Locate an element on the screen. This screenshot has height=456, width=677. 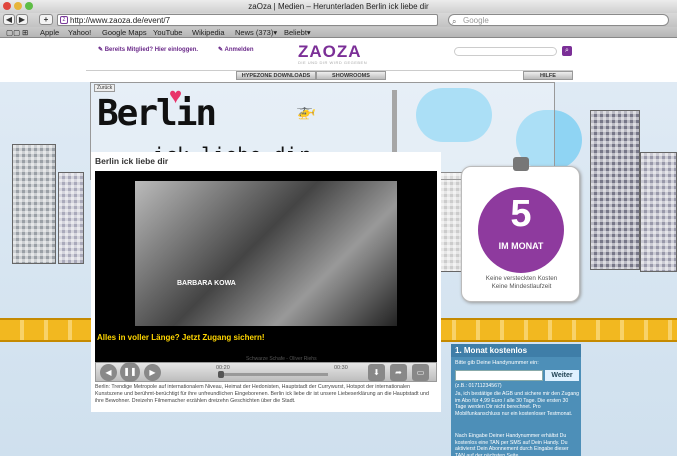
forward-button: ▶ is located at coordinates (22, 19).